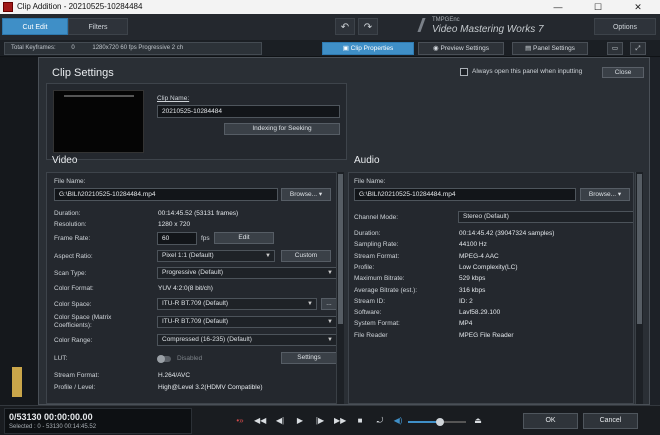 Image resolution: width=660 pixels, height=435 pixels. I want to click on volume-slider, so click(437, 422).